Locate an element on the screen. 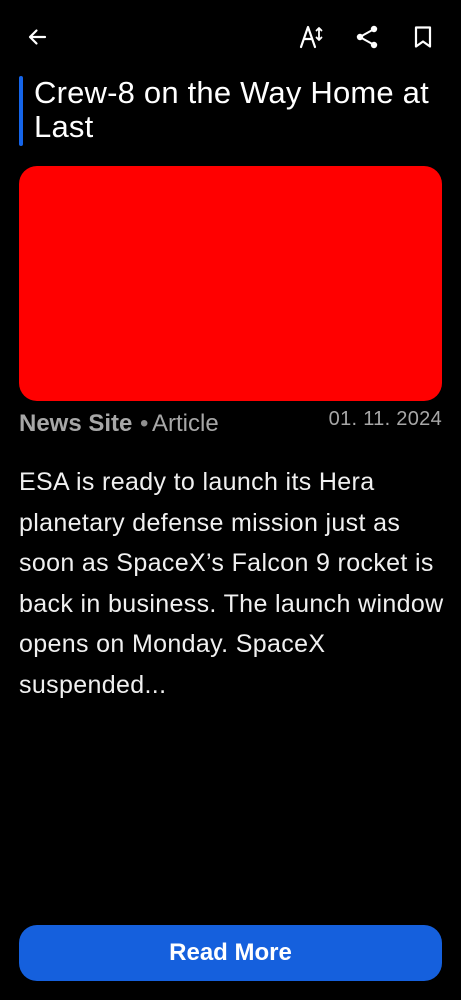 The image size is (461, 1000). article-meta: News Site • Article 01. 11. 2024 is located at coordinates (230, 424).